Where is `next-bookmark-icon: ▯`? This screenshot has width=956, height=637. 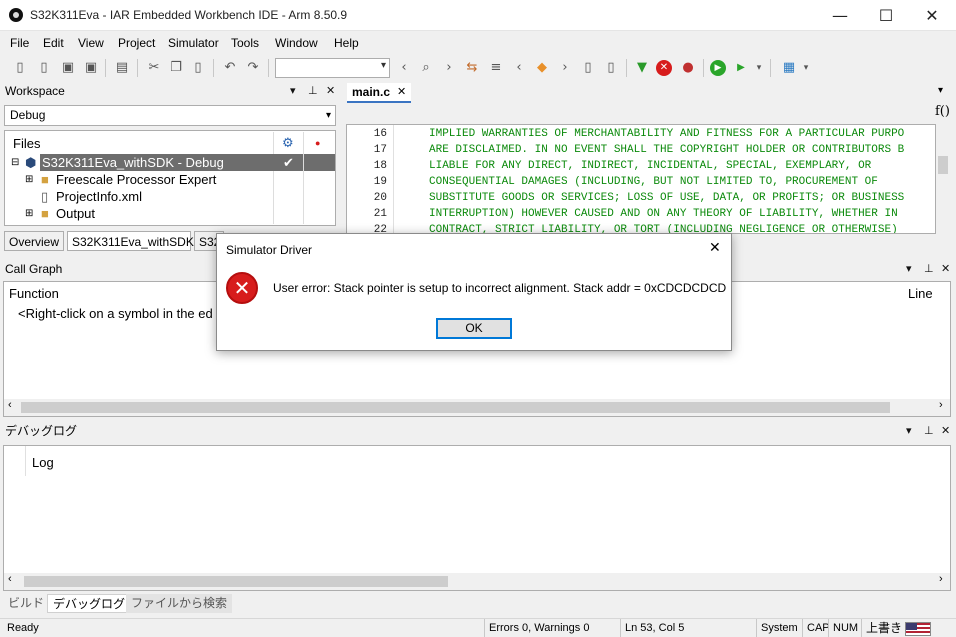
next-bookmark-icon: ▯ is located at coordinates (611, 68).